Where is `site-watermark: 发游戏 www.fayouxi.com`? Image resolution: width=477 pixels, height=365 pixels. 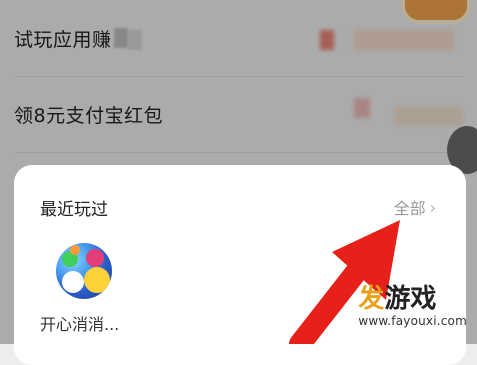
site-watermark: 发游戏 www.fayouxi.com is located at coordinates (412, 307).